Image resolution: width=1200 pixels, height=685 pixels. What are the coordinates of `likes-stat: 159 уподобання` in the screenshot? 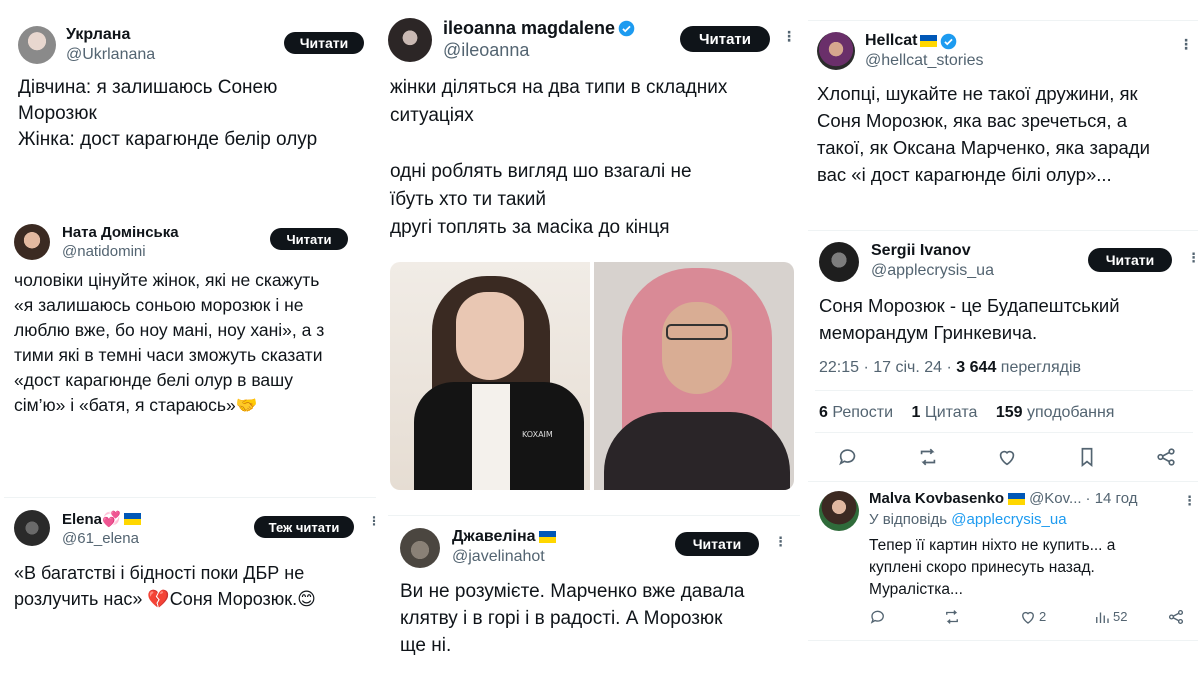 It's located at (1055, 412).